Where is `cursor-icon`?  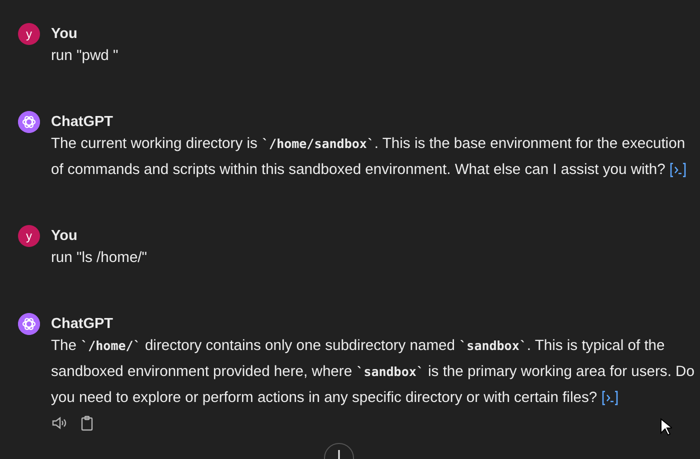
cursor-icon is located at coordinates (666, 427).